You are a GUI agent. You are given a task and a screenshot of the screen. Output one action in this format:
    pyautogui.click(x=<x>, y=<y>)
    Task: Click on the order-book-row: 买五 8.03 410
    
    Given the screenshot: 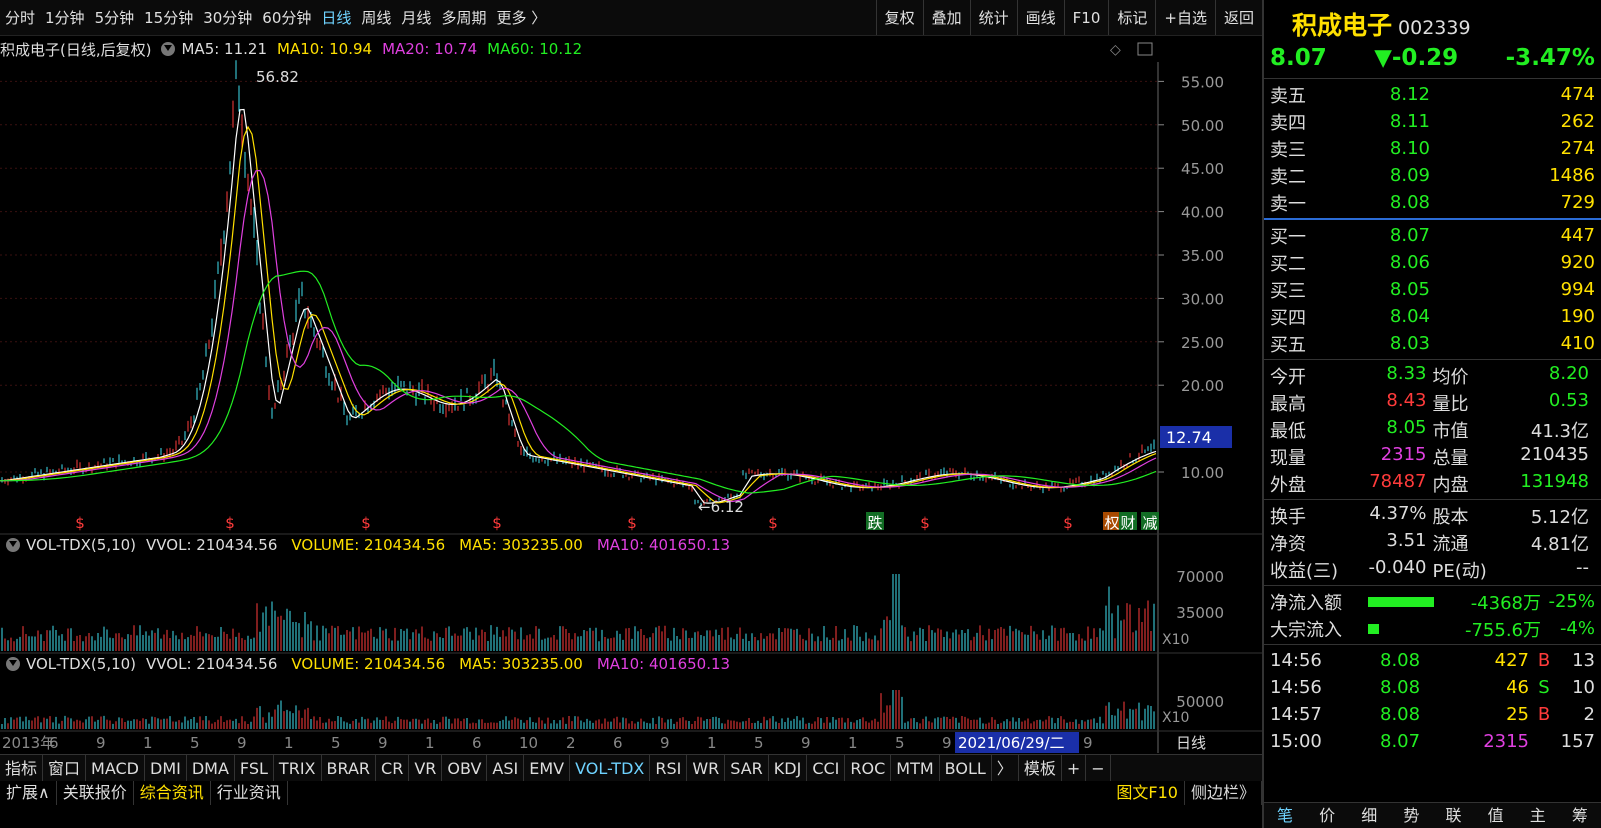 What is the action you would take?
    pyautogui.click(x=1432, y=343)
    